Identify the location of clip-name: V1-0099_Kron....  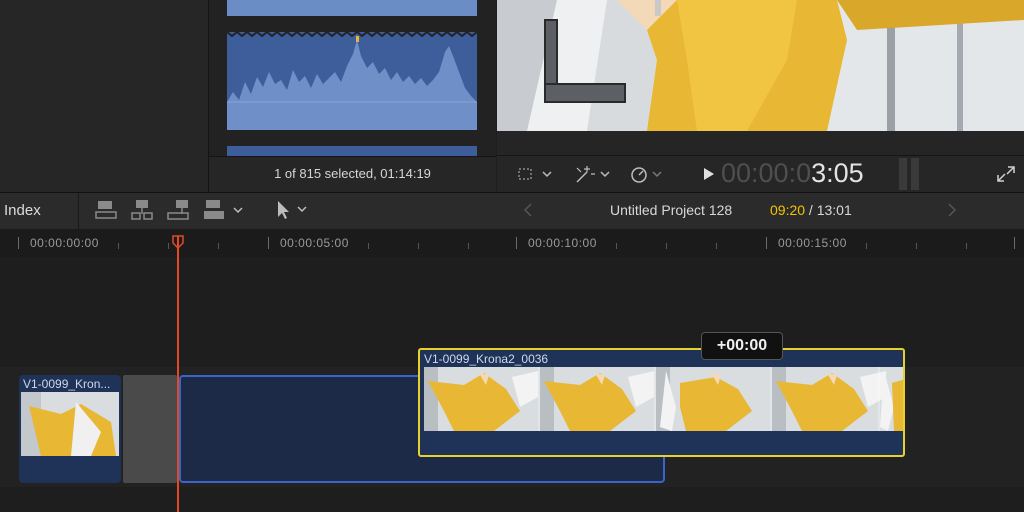
(67, 384).